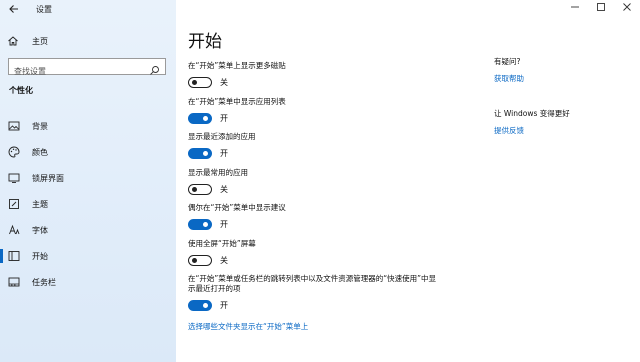  I want to click on sidebar-item-label: 任务栏, so click(44, 282).